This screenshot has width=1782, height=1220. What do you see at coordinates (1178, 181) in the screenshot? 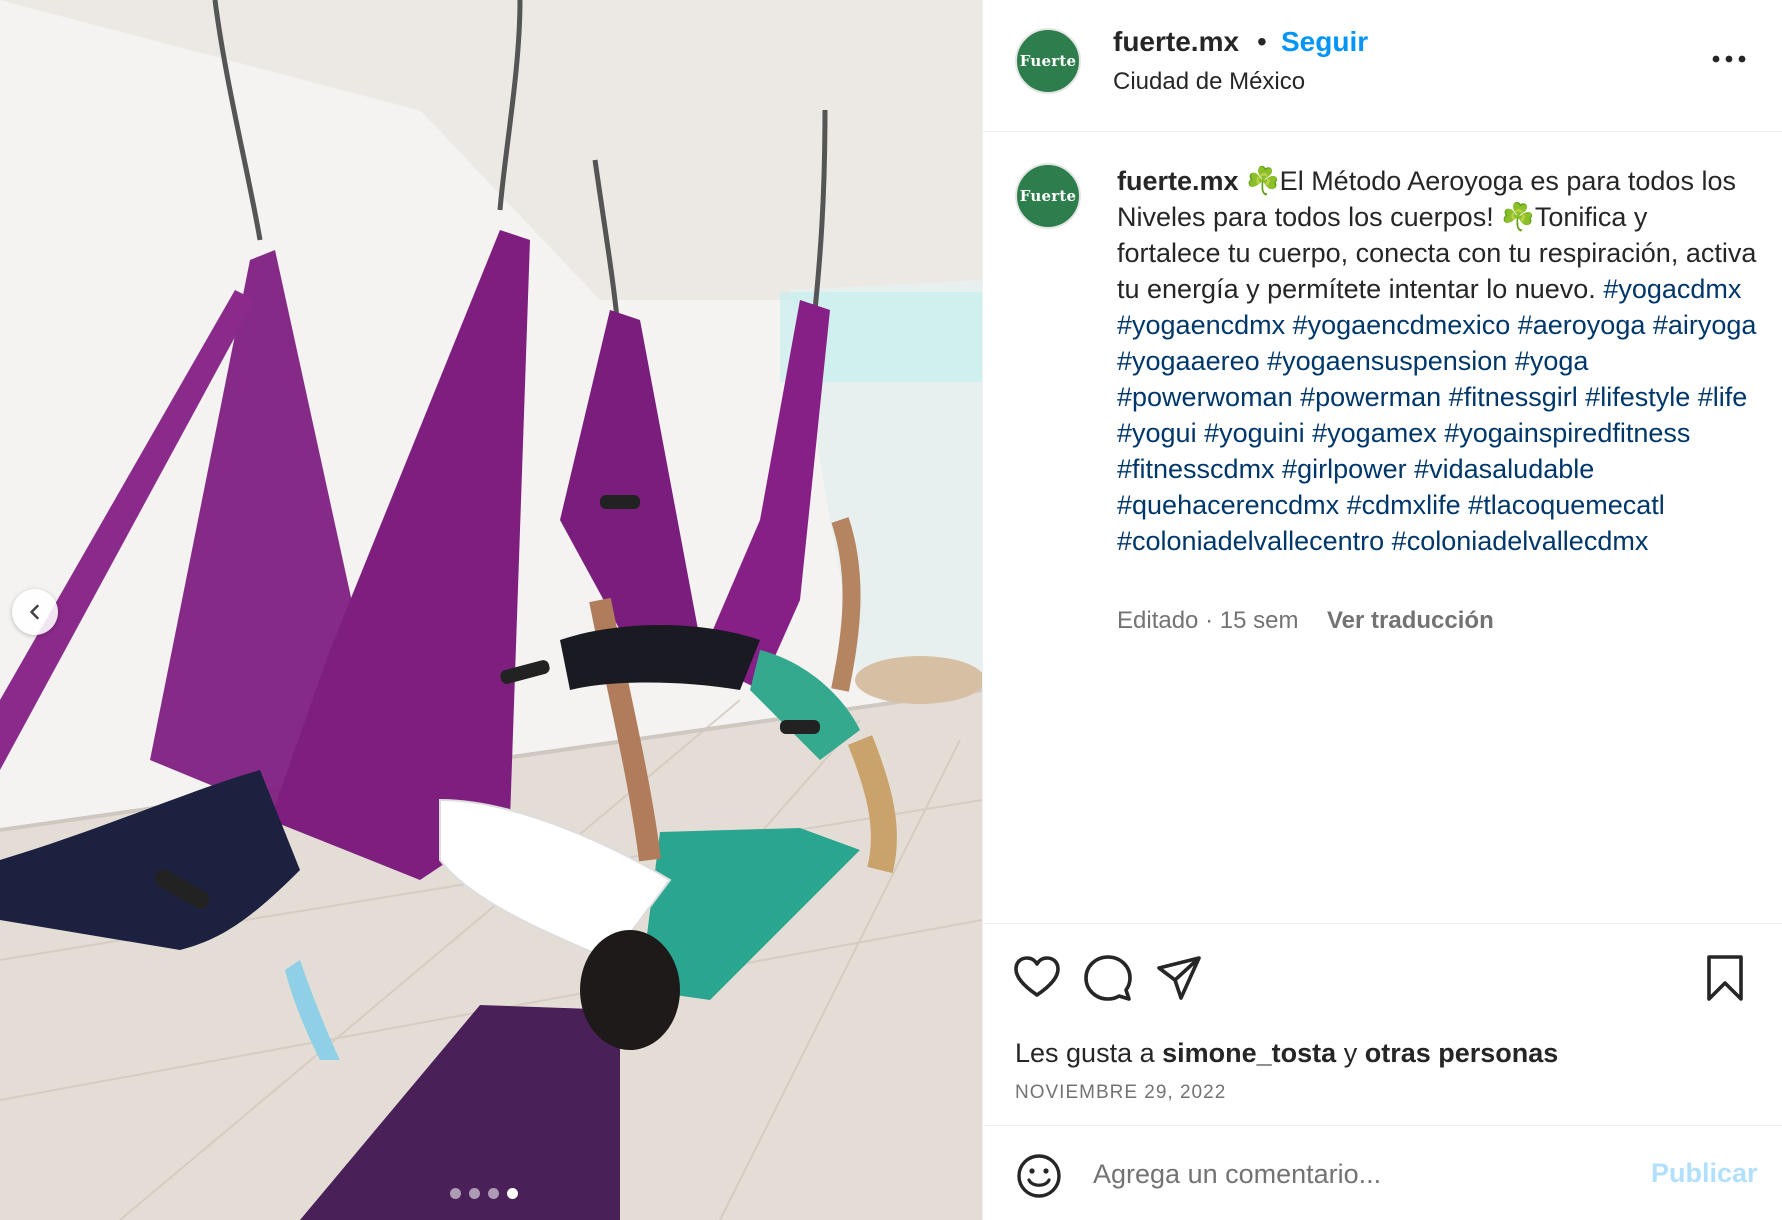
I see `caption-username: fuerte.mx` at bounding box center [1178, 181].